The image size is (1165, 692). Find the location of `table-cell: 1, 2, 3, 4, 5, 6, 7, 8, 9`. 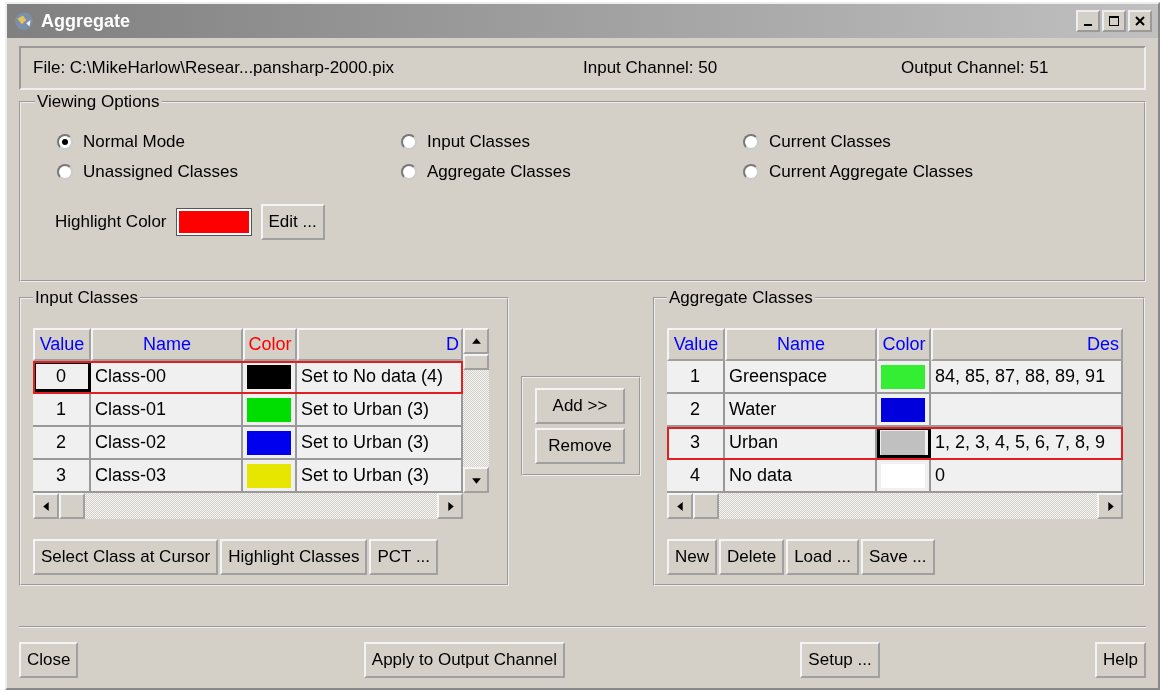

table-cell: 1, 2, 3, 4, 5, 6, 7, 8, 9 is located at coordinates (1027, 442).